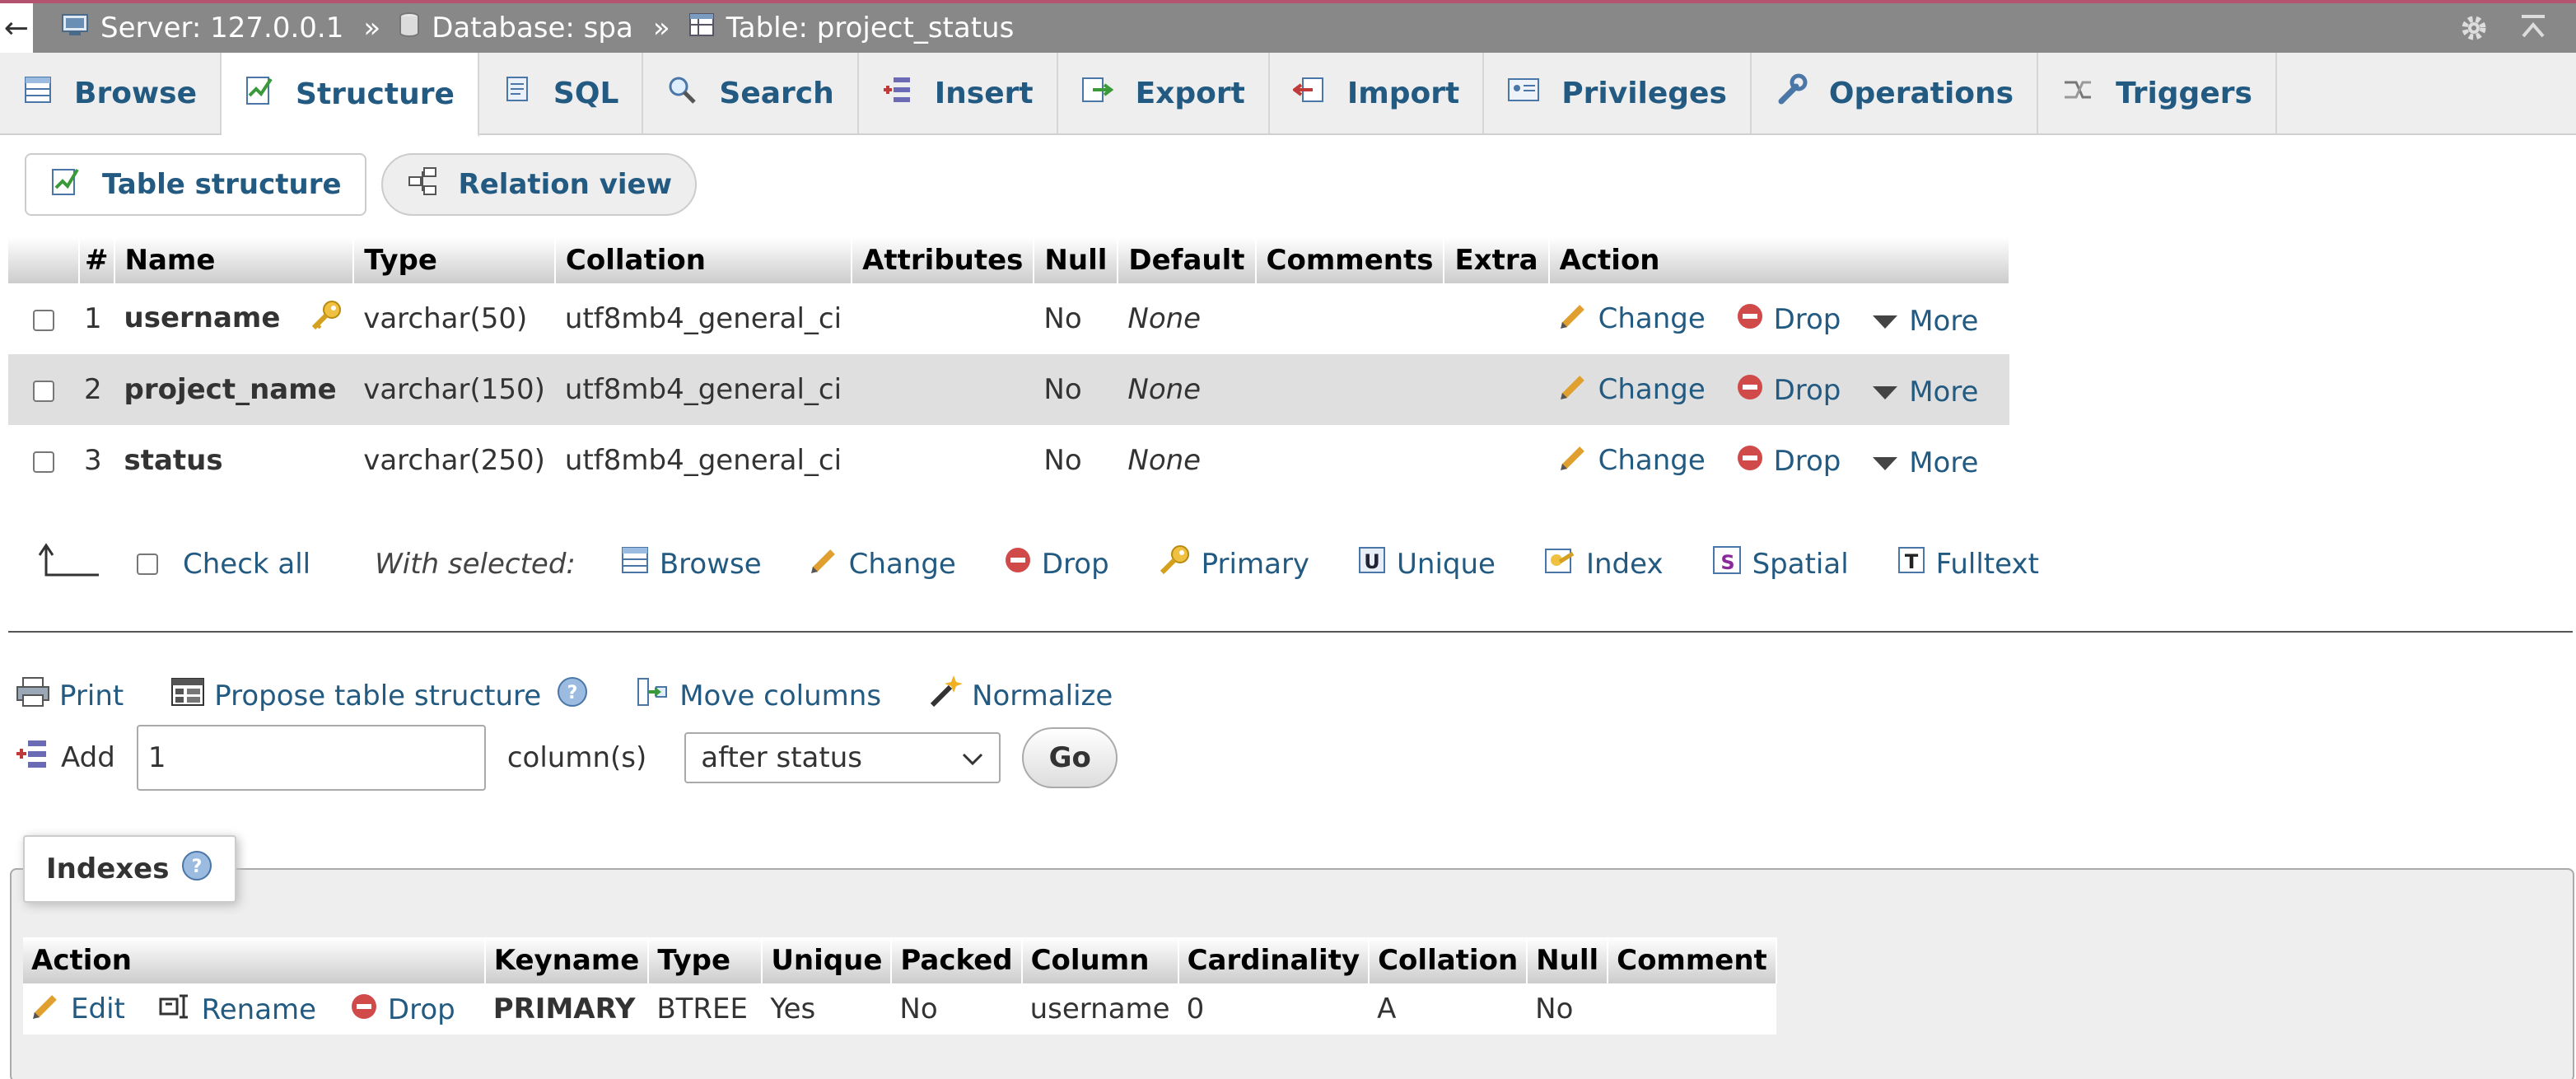 This screenshot has width=2576, height=1079. What do you see at coordinates (945, 695) in the screenshot?
I see `magic-wand-icon` at bounding box center [945, 695].